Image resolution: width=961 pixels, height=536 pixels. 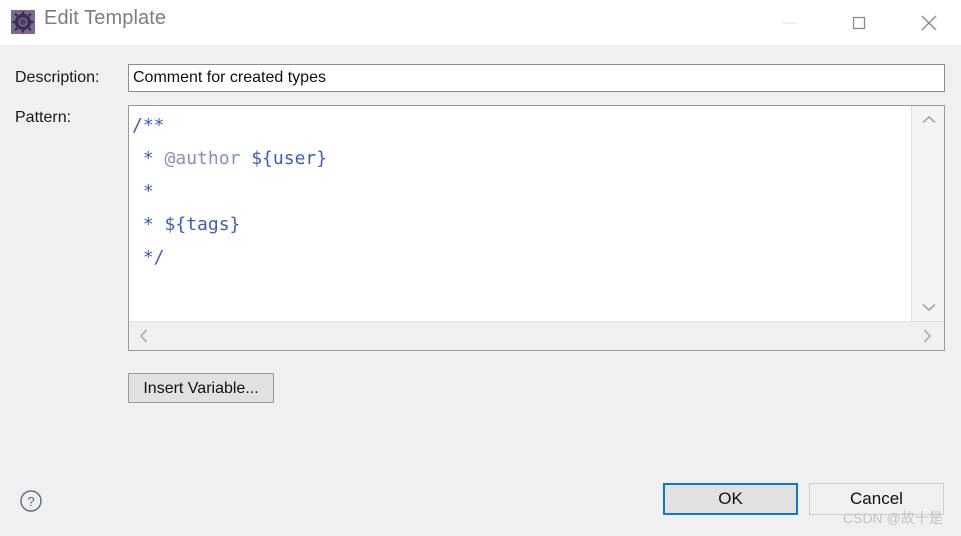 I want to click on pattern-horizontal-scrollbar, so click(x=536, y=335).